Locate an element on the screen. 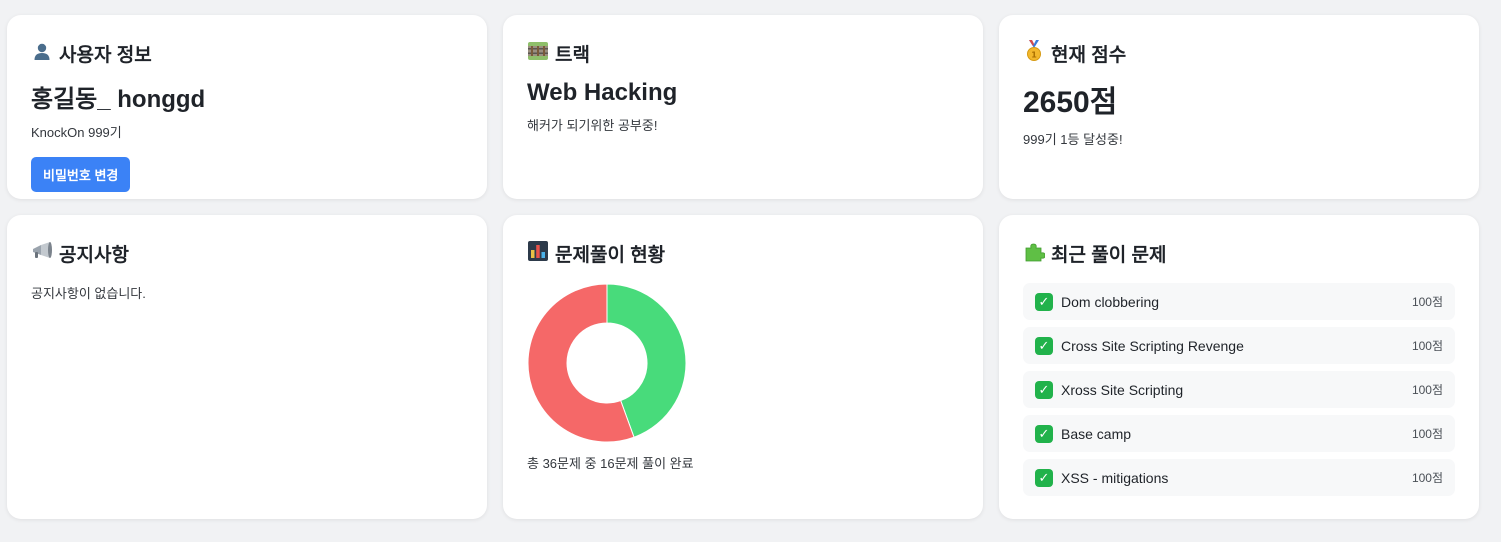  problem-title: Dom clobbering is located at coordinates (1110, 301).